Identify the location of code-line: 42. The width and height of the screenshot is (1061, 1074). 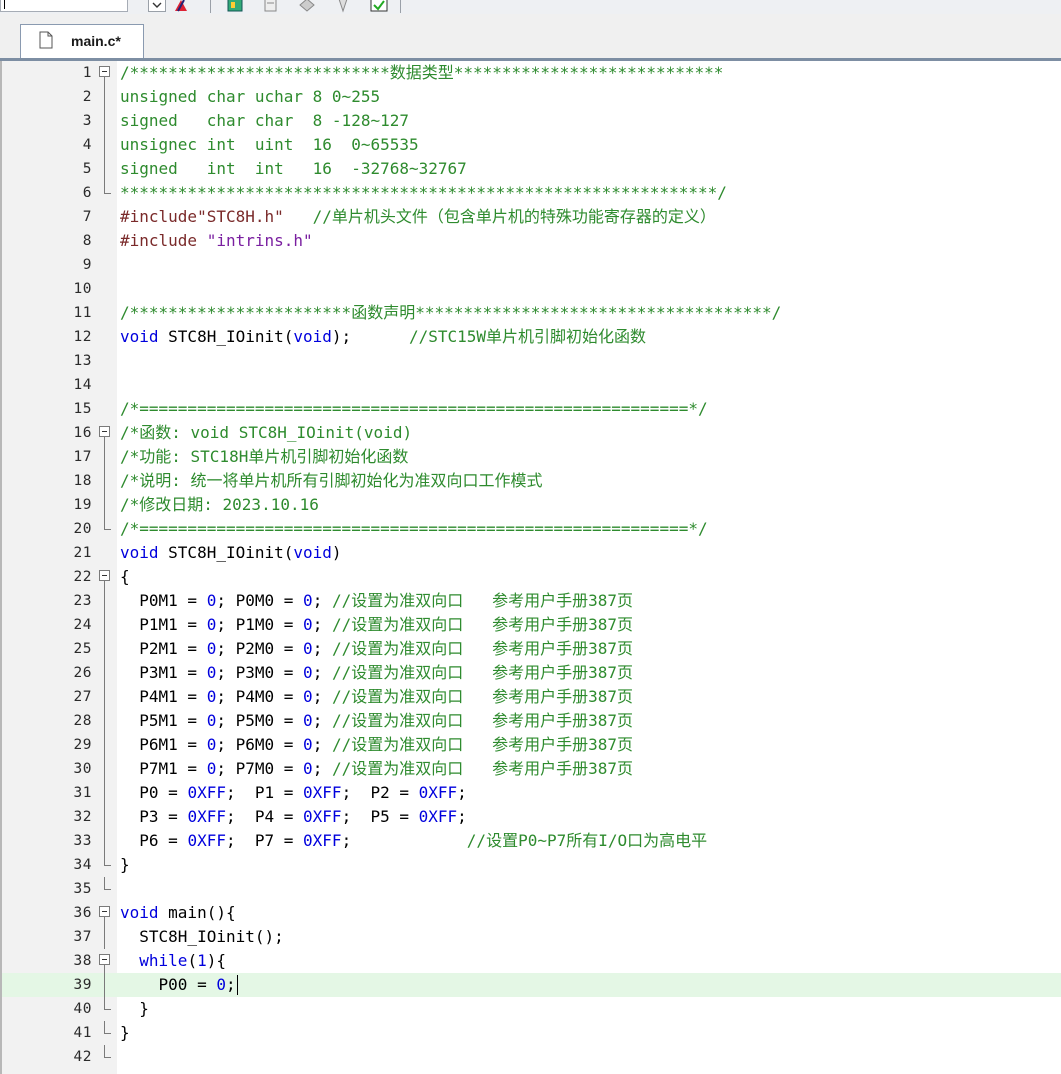
(531, 1057).